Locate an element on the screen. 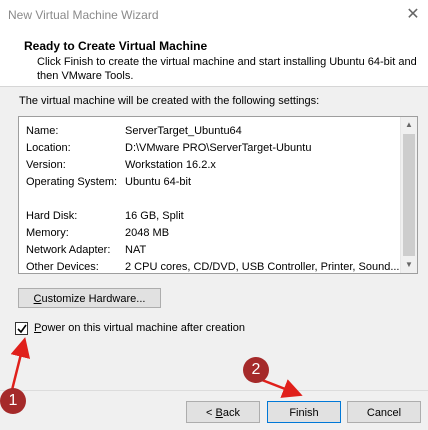 Image resolution: width=428 pixels, height=430 pixels. back-prefix: < is located at coordinates (211, 413).